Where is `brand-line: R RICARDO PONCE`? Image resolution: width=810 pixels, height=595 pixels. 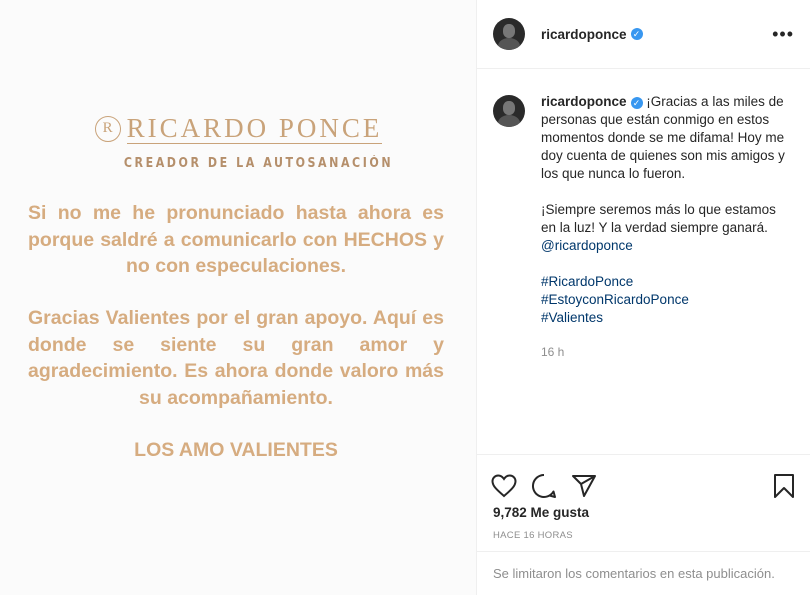 brand-line: R RICARDO PONCE is located at coordinates (238, 128).